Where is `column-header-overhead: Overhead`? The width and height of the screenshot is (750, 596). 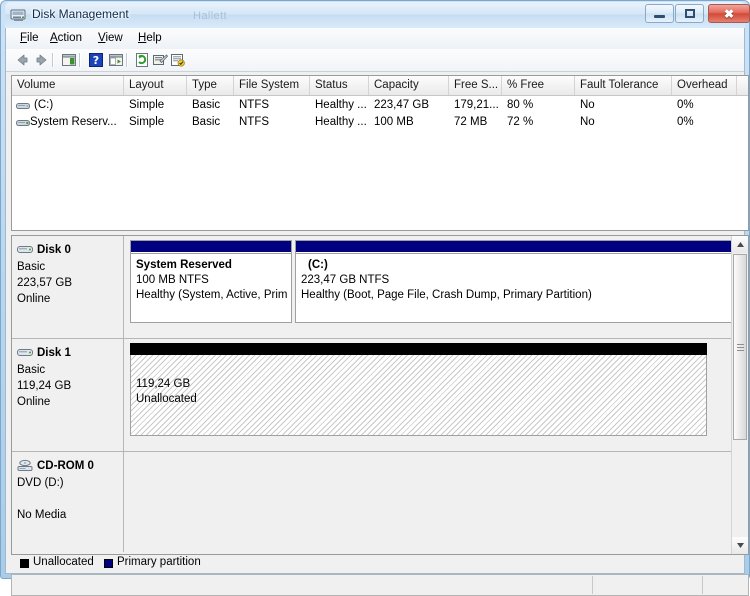 column-header-overhead: Overhead is located at coordinates (704, 85).